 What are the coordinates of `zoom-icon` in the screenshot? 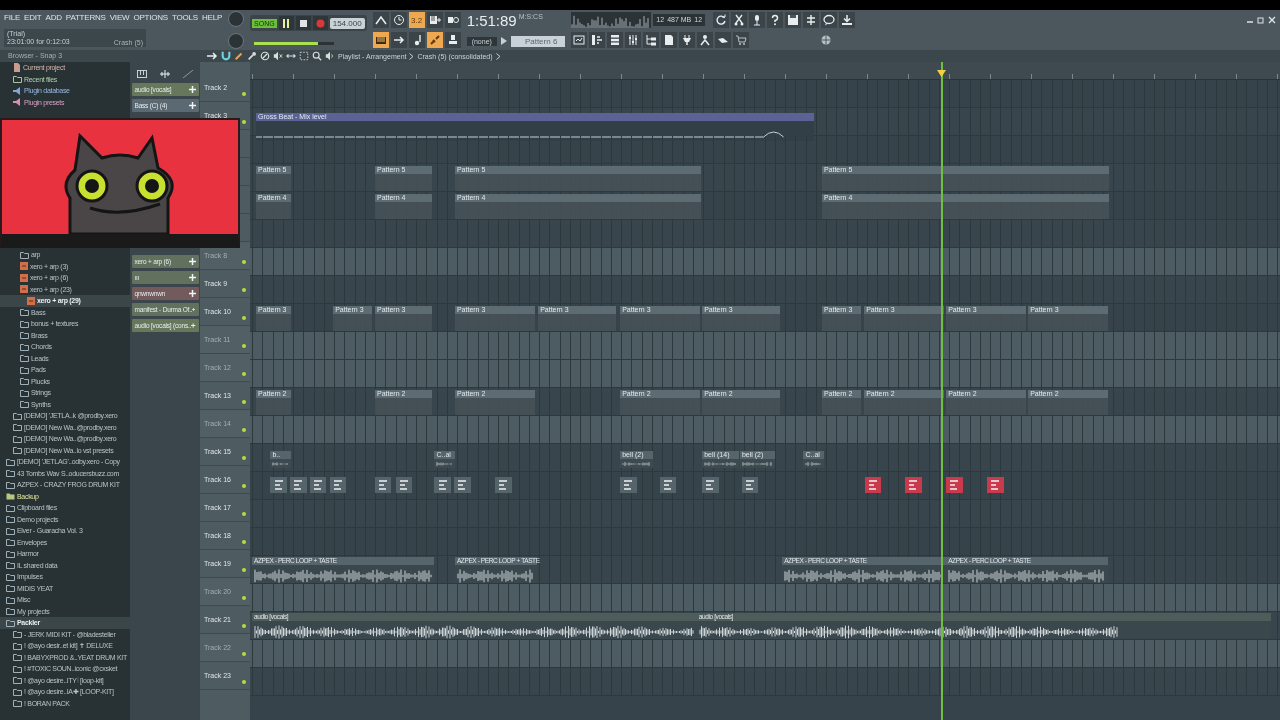 It's located at (317, 56).